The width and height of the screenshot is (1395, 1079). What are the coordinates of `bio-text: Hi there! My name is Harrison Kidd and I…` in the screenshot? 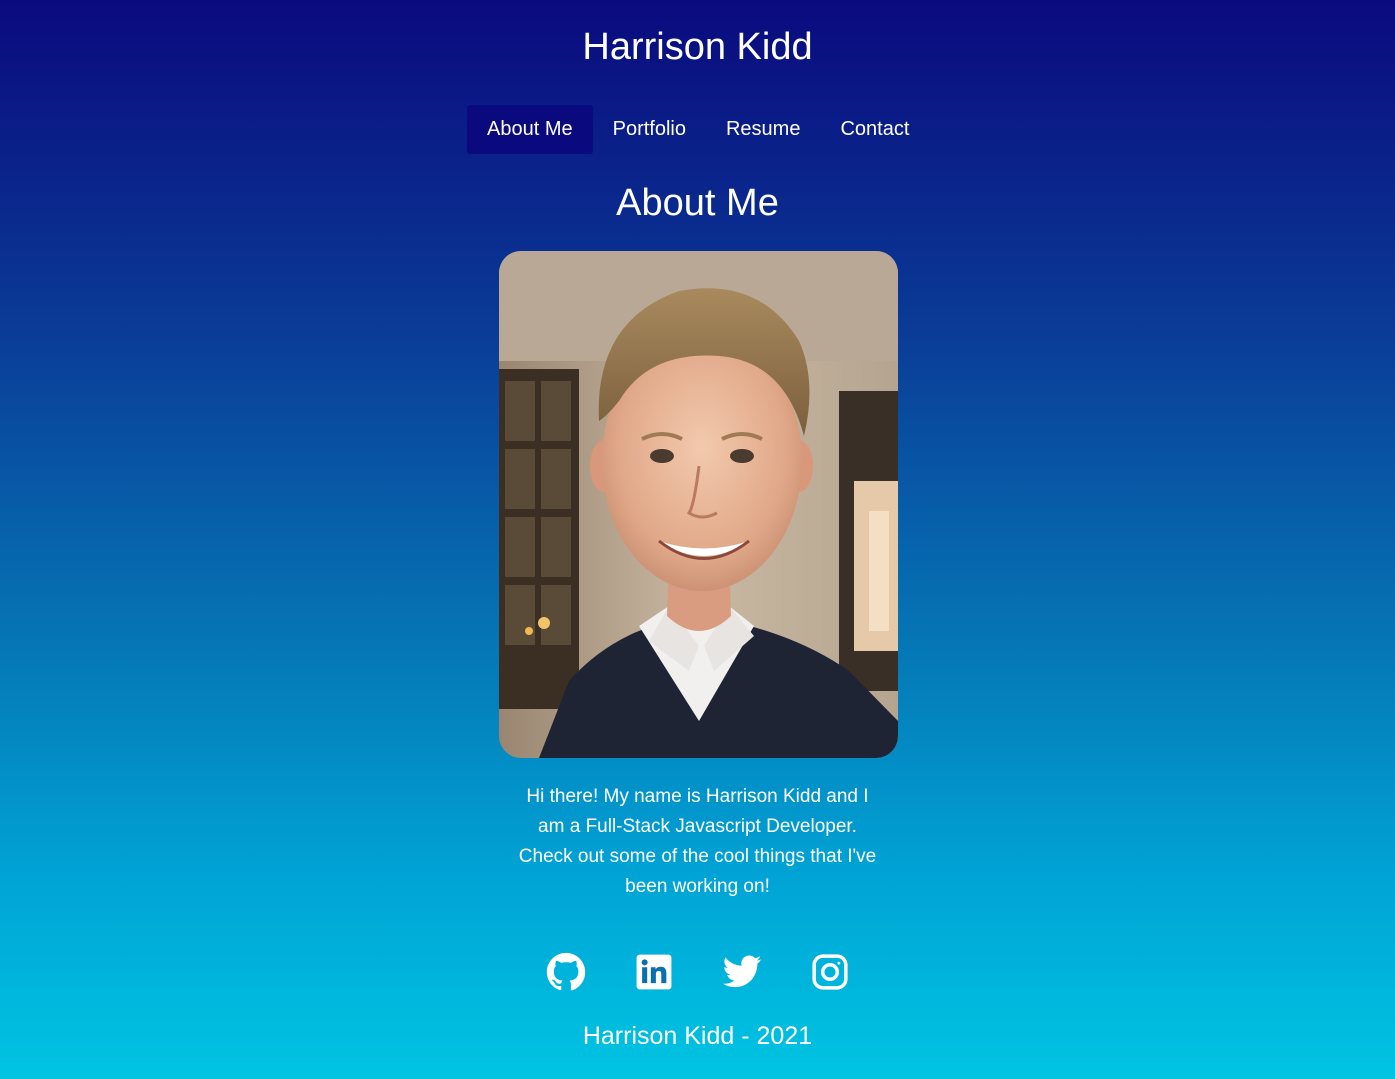 It's located at (697, 841).